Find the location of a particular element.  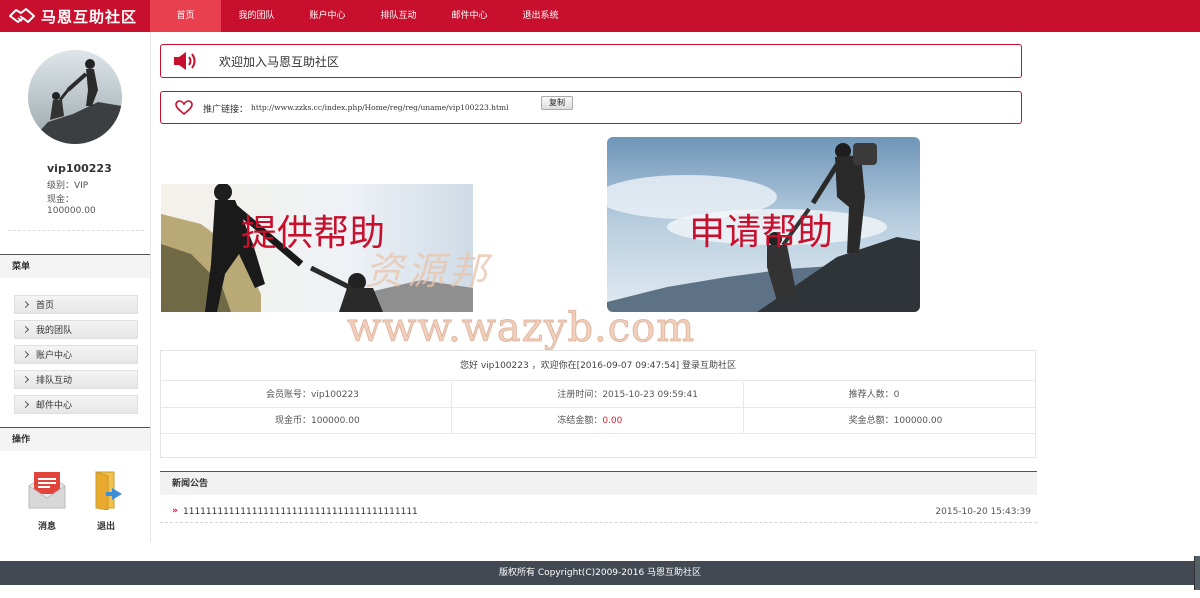

exit-button: 退出 is located at coordinates (106, 501).